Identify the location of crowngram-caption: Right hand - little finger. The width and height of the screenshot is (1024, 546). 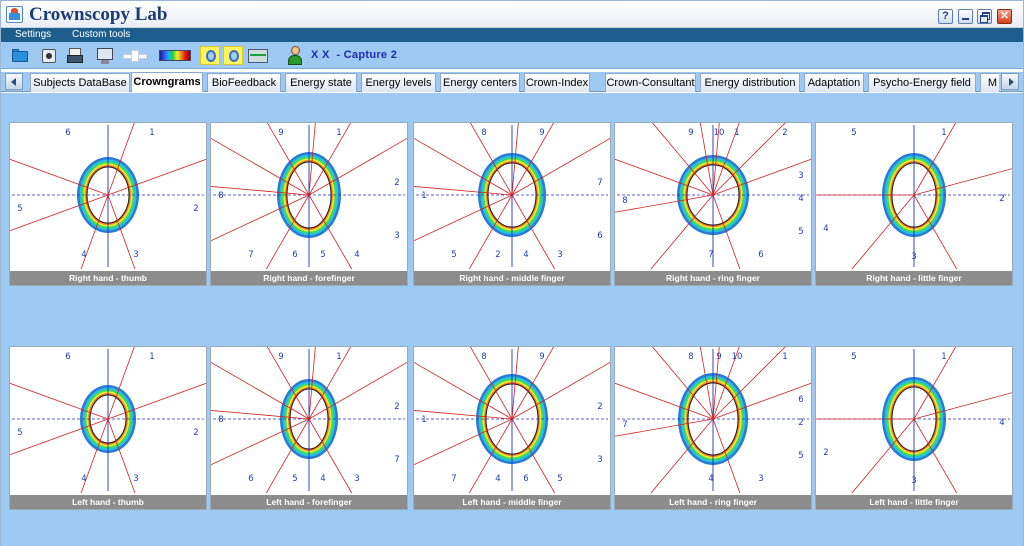
(914, 277).